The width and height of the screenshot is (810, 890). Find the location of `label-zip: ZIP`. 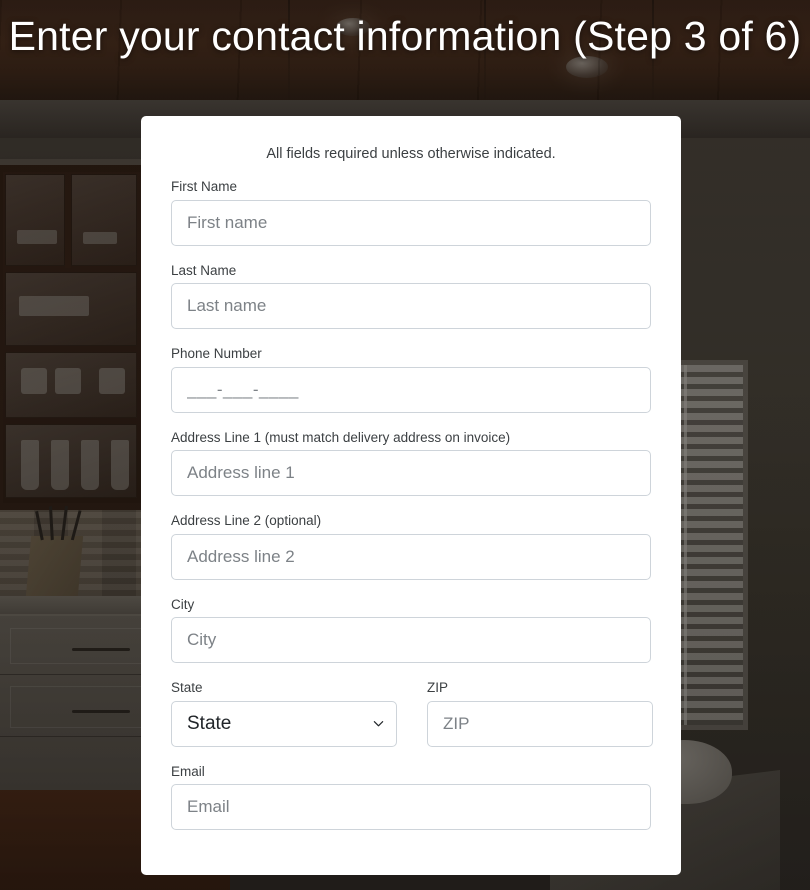

label-zip: ZIP is located at coordinates (438, 688).